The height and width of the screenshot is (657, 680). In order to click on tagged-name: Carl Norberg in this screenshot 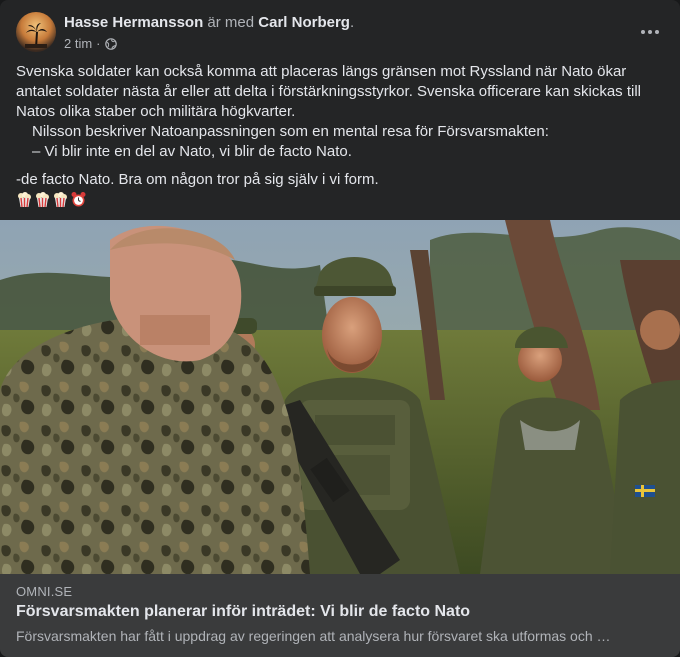, I will do `click(304, 22)`.